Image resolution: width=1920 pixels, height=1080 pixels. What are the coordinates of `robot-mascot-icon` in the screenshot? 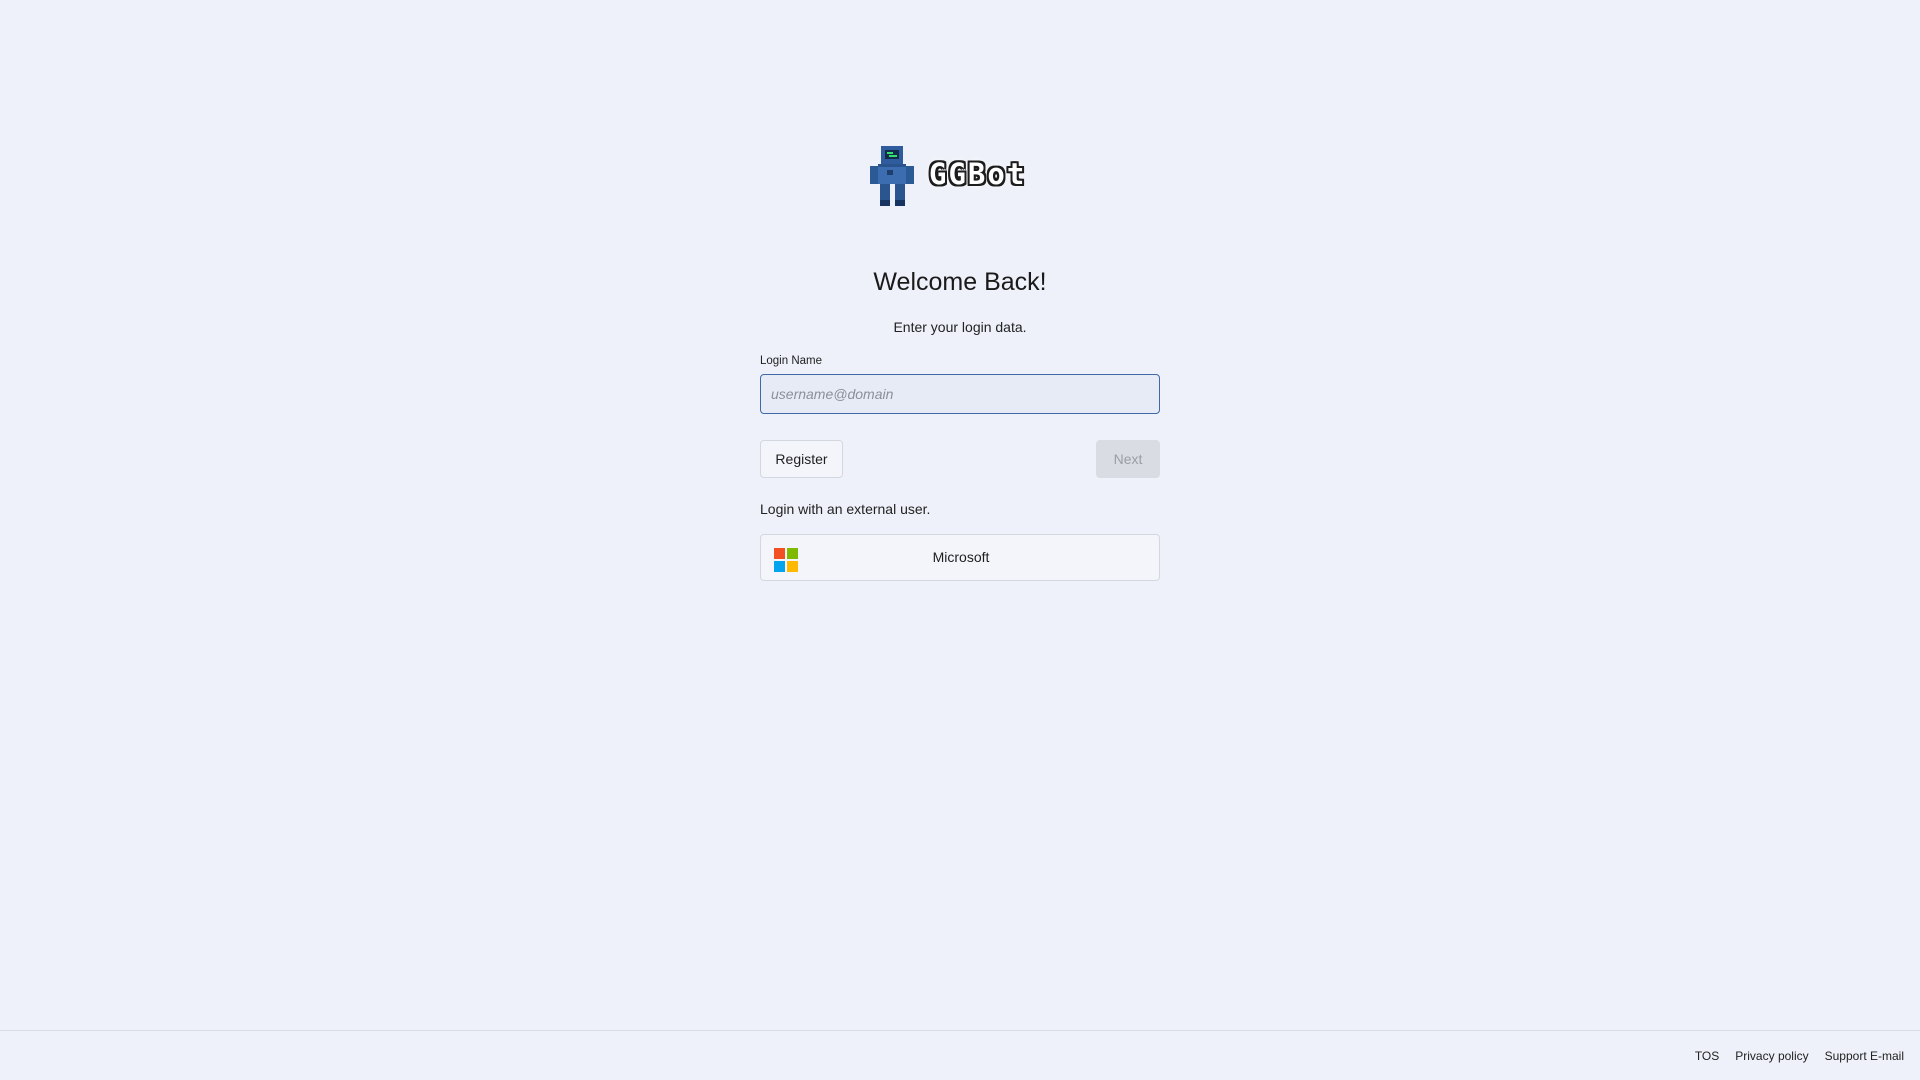 It's located at (892, 176).